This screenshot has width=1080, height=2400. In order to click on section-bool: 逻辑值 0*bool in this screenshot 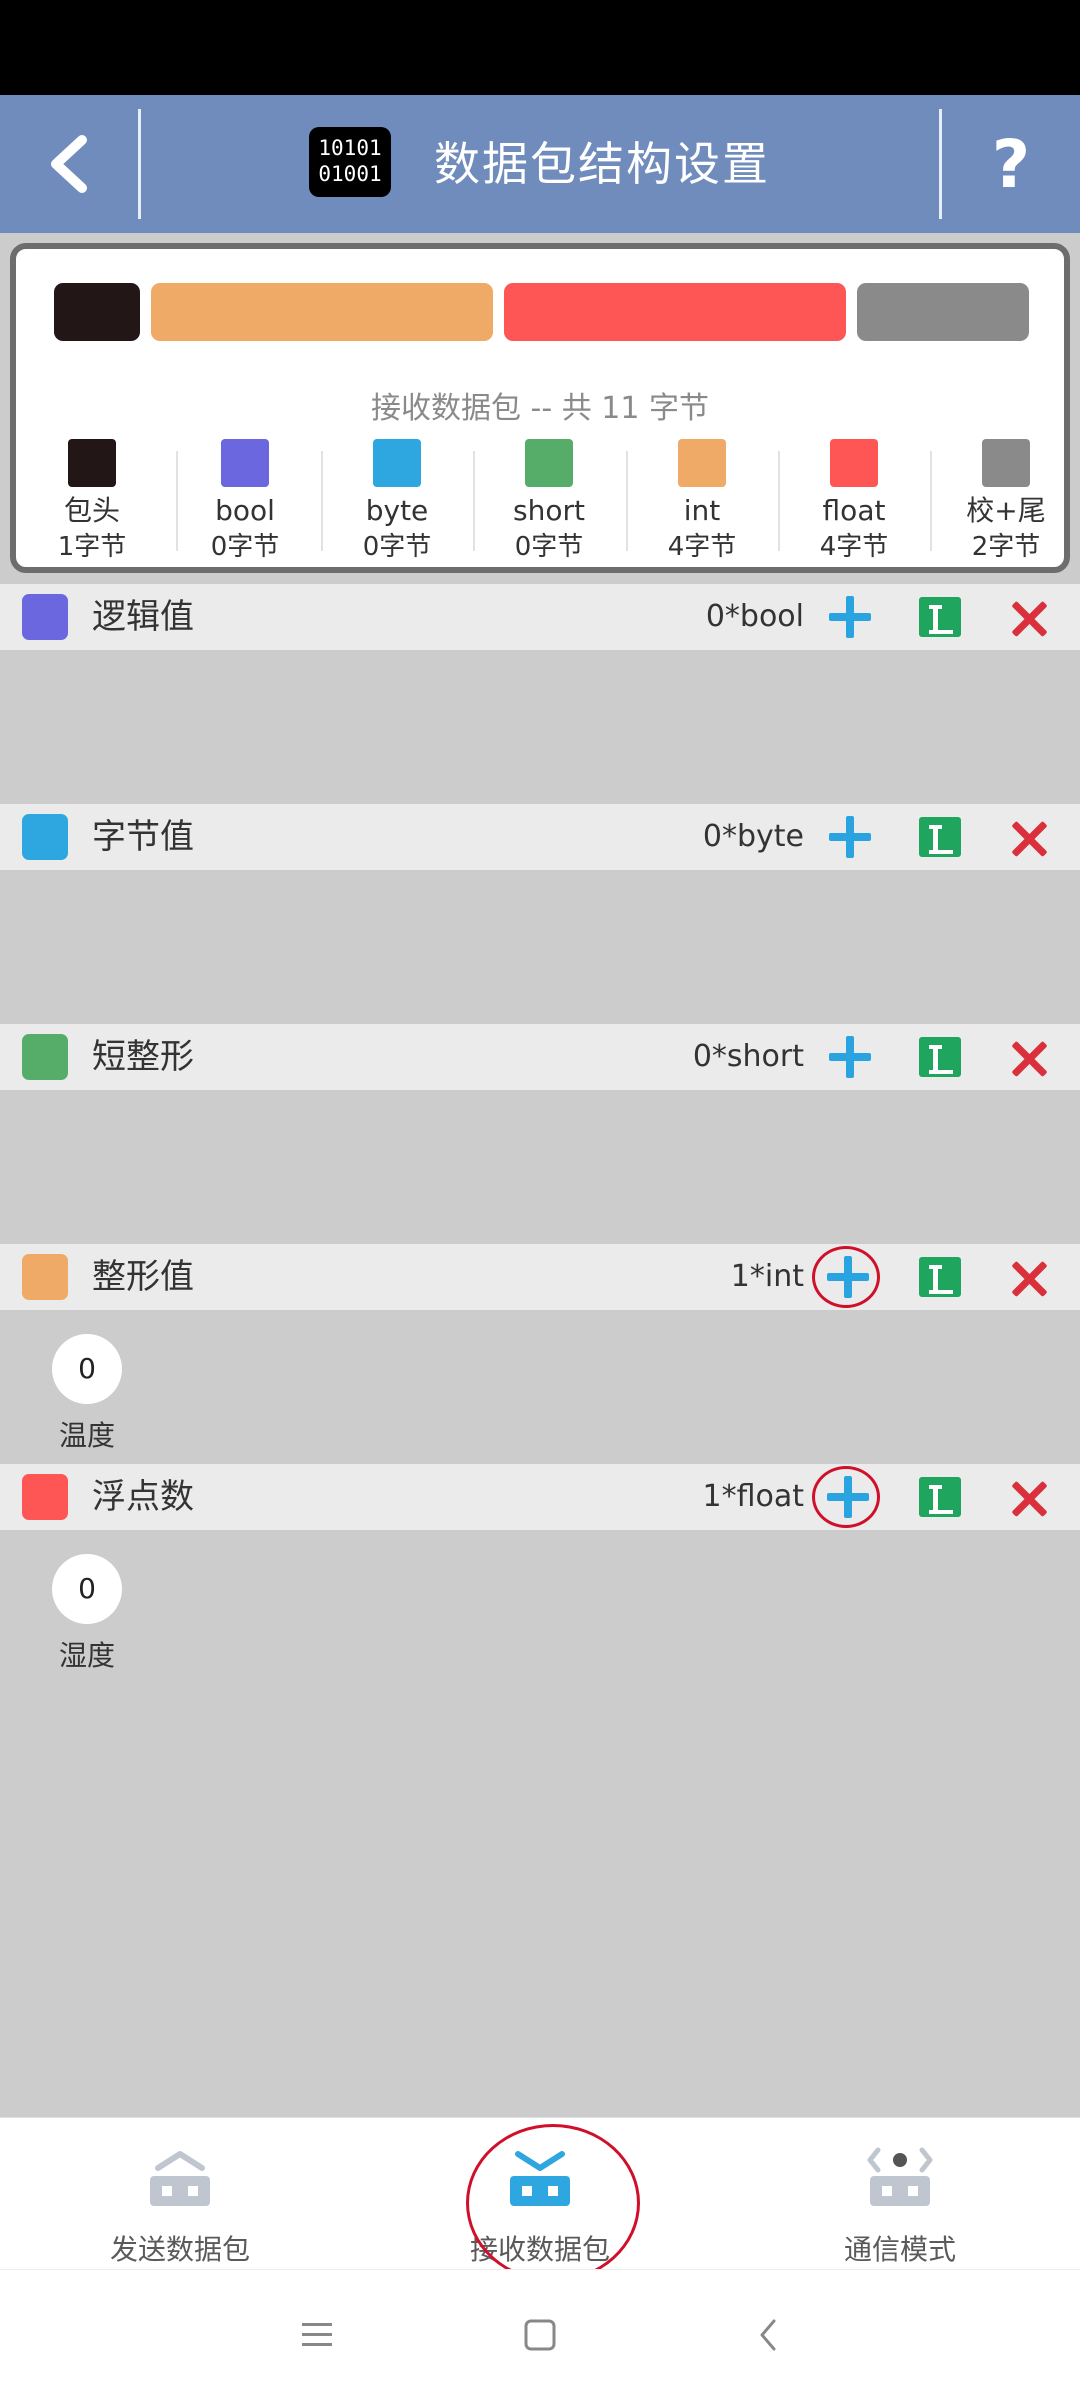, I will do `click(540, 694)`.